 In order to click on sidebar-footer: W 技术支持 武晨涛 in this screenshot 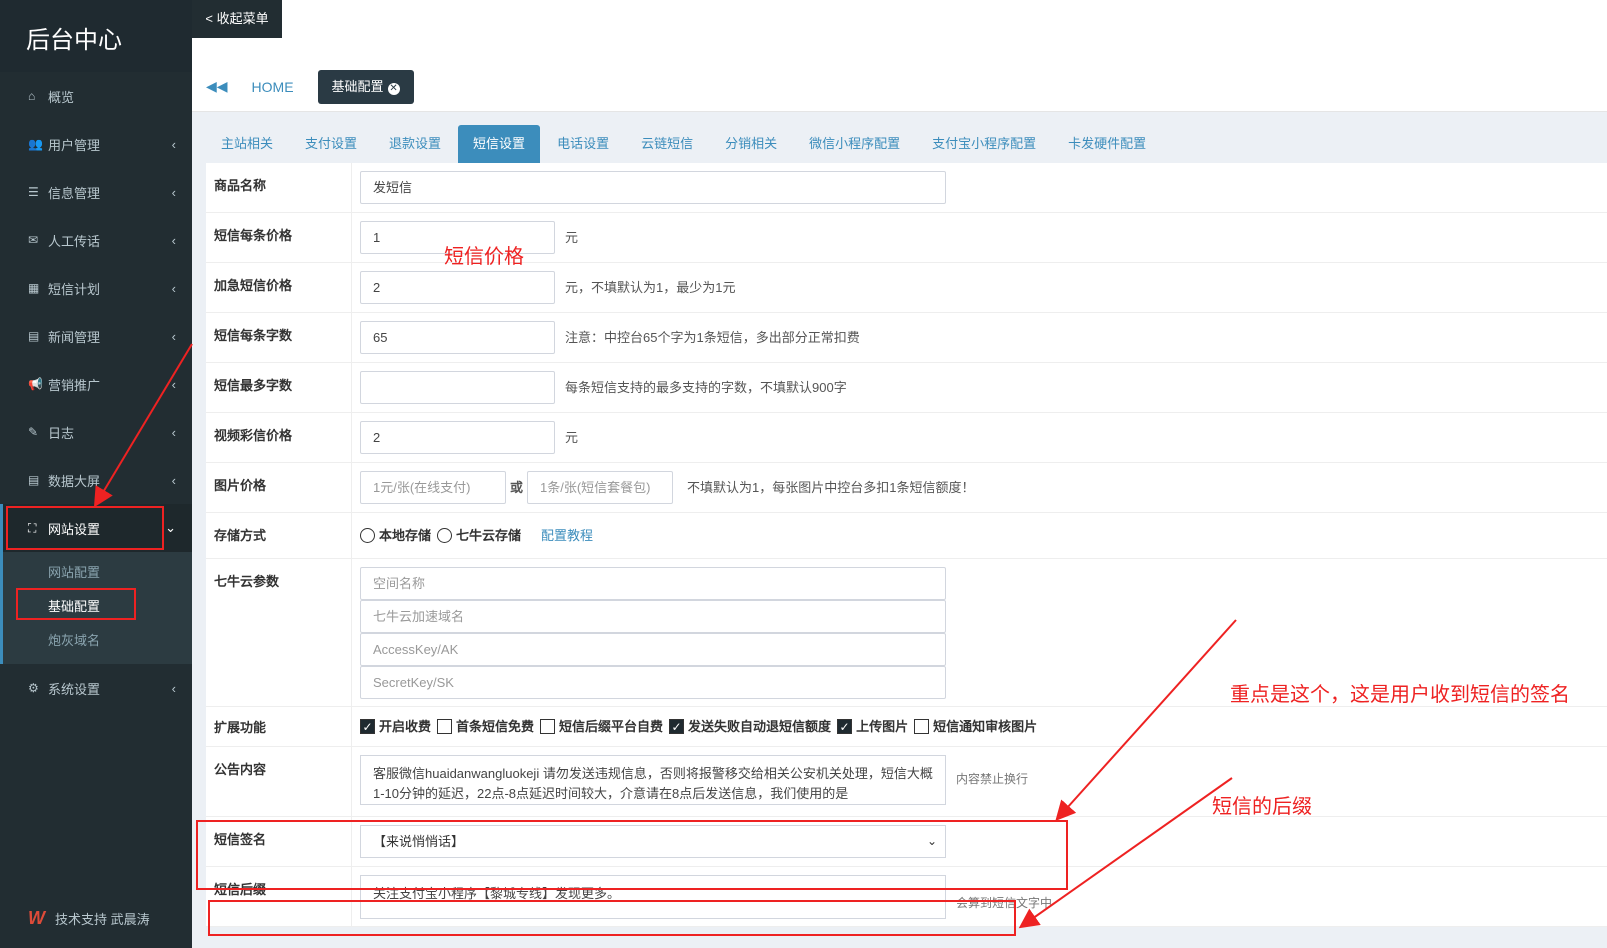, I will do `click(96, 918)`.